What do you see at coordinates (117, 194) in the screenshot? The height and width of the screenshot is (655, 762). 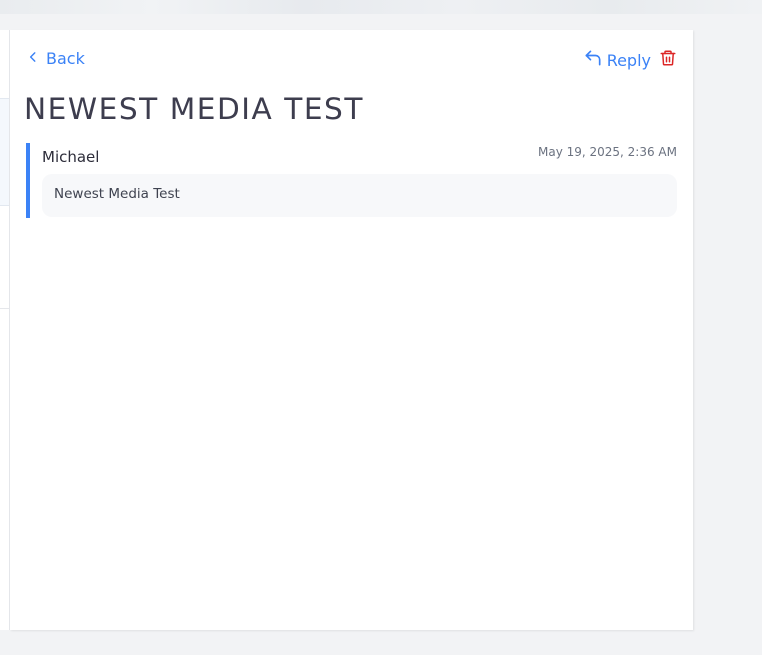 I see `message-body-text: Newest Media Test` at bounding box center [117, 194].